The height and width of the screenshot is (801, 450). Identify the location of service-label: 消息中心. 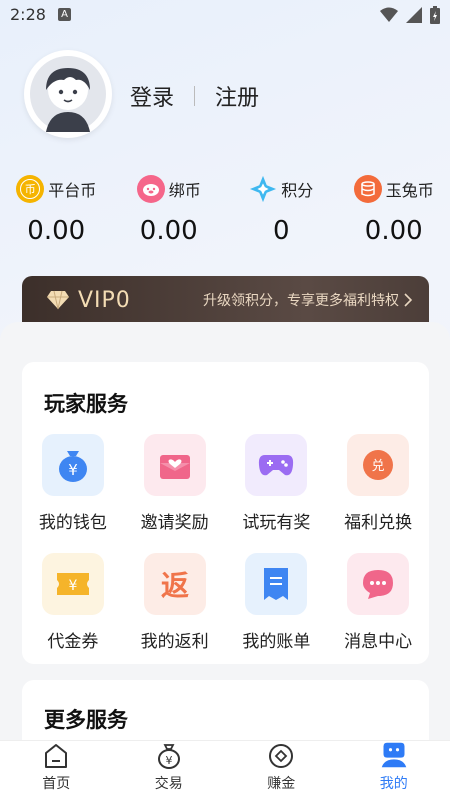
(378, 642).